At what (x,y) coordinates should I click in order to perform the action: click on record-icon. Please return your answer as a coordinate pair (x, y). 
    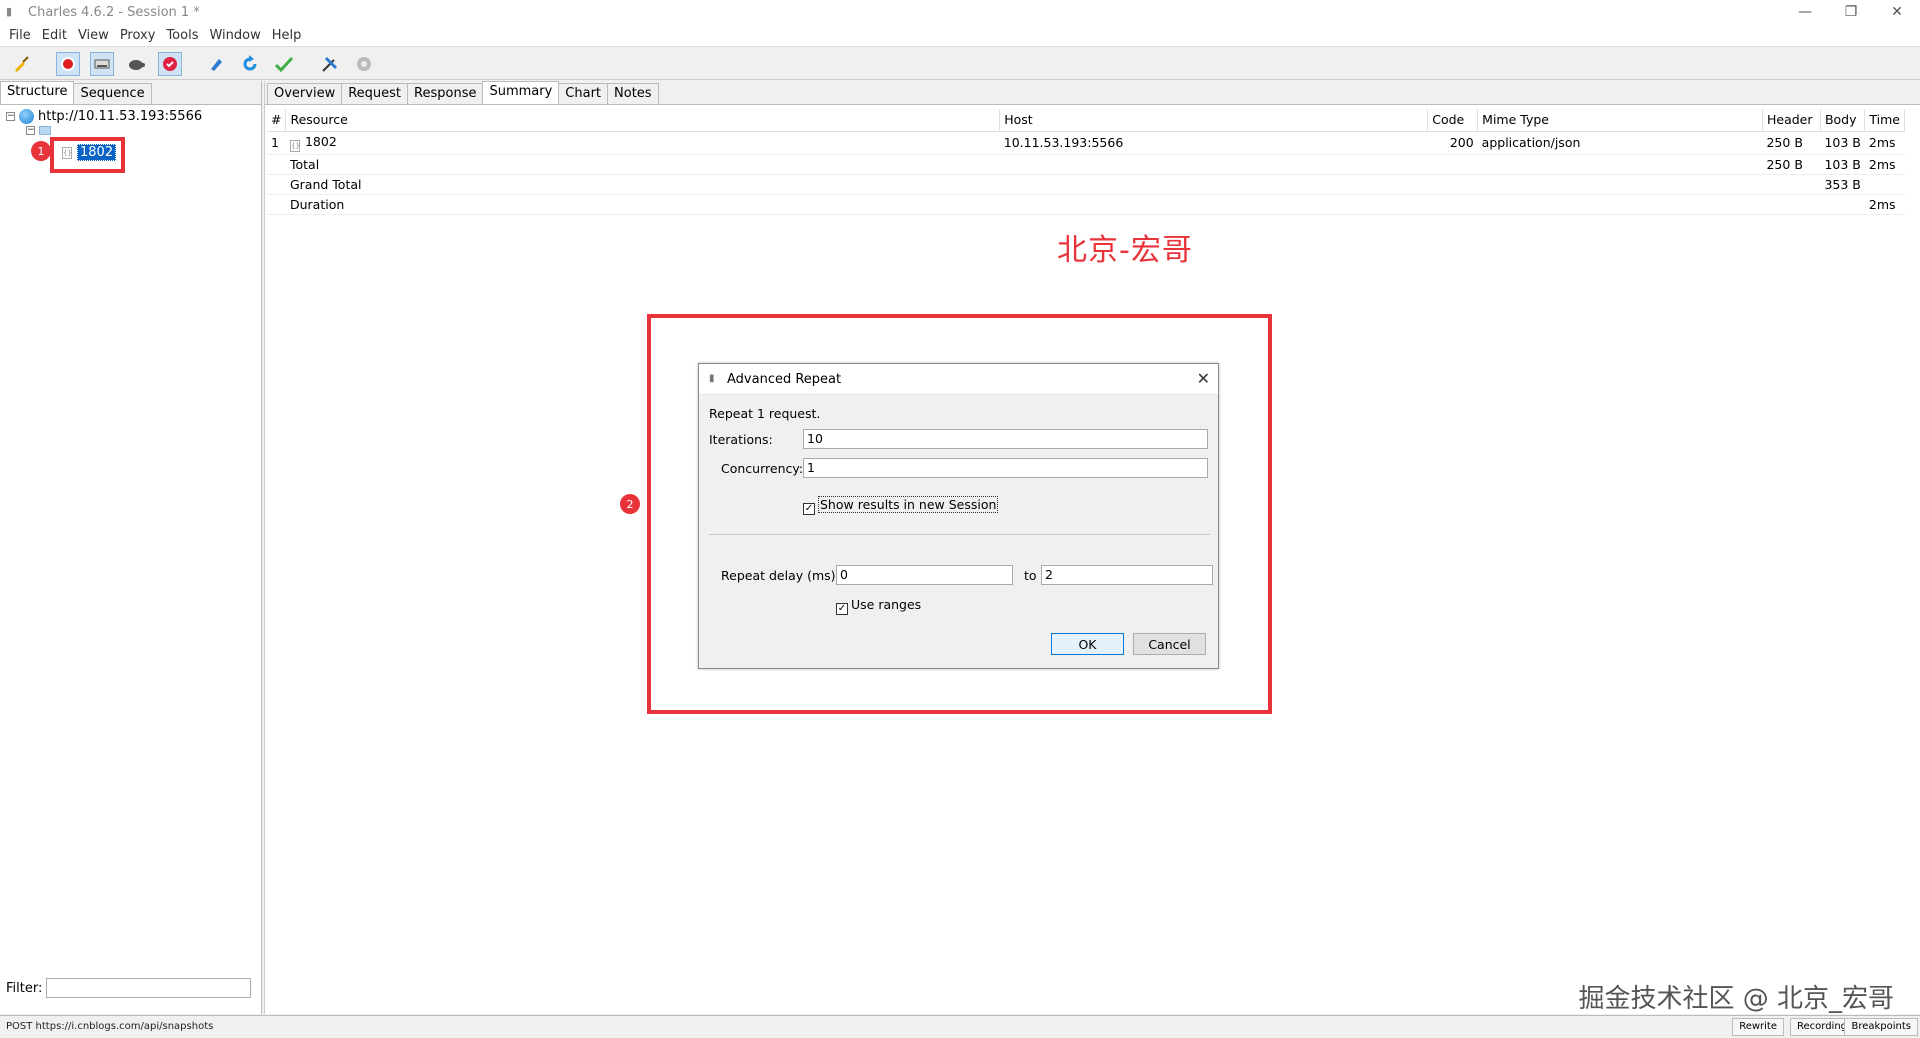
    Looking at the image, I should click on (68, 64).